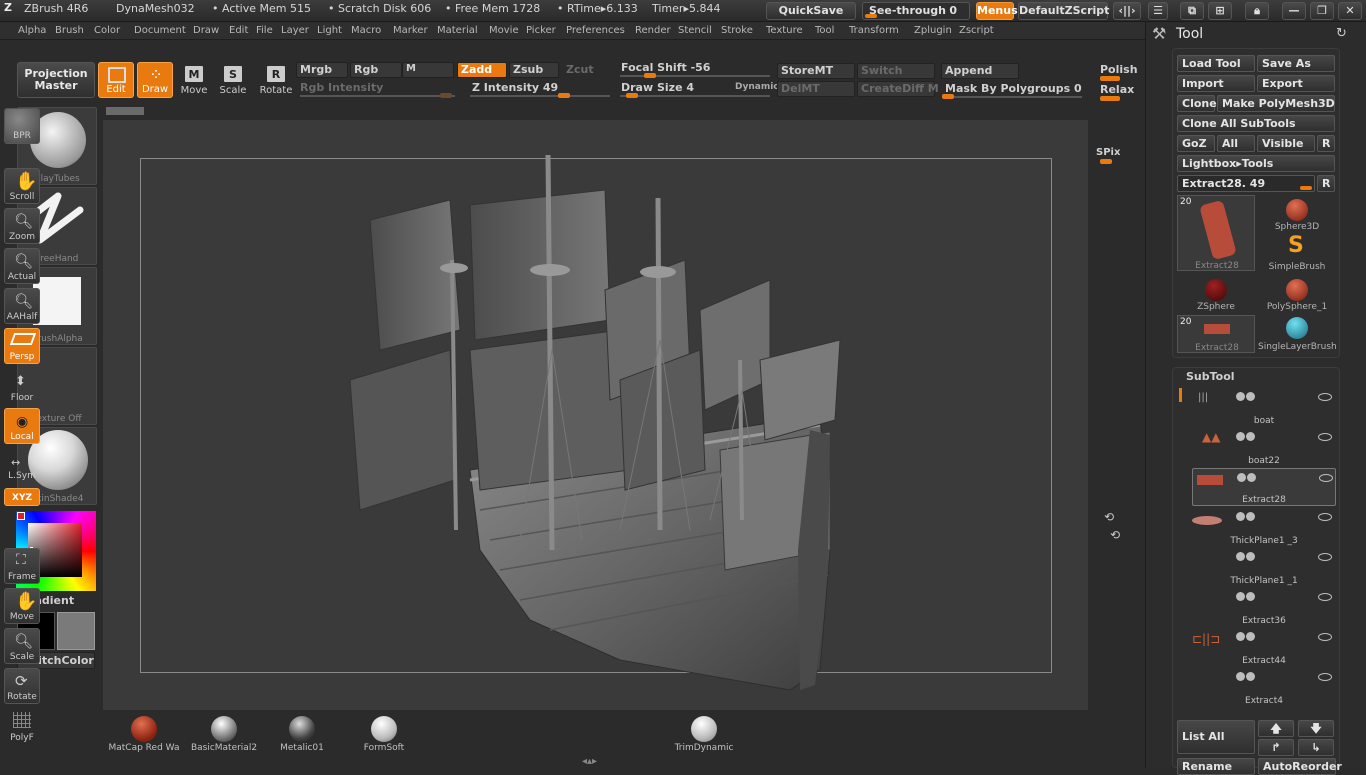  I want to click on layout-icon: ⧉, so click(1192, 11).